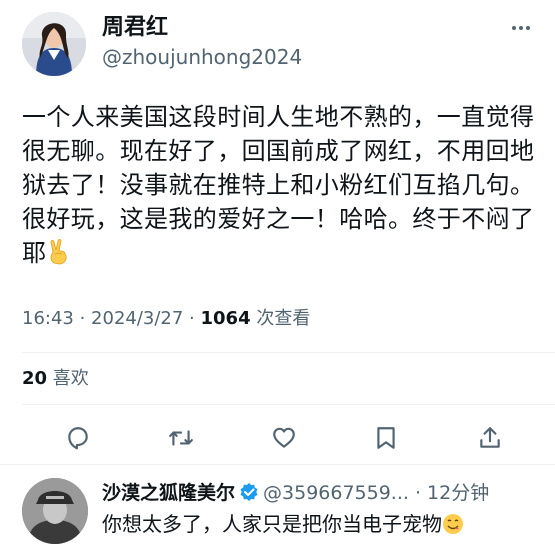 The width and height of the screenshot is (555, 550). Describe the element at coordinates (272, 524) in the screenshot. I see `reply-text: 你想太多了，人家只是把你当电子宠物` at that location.